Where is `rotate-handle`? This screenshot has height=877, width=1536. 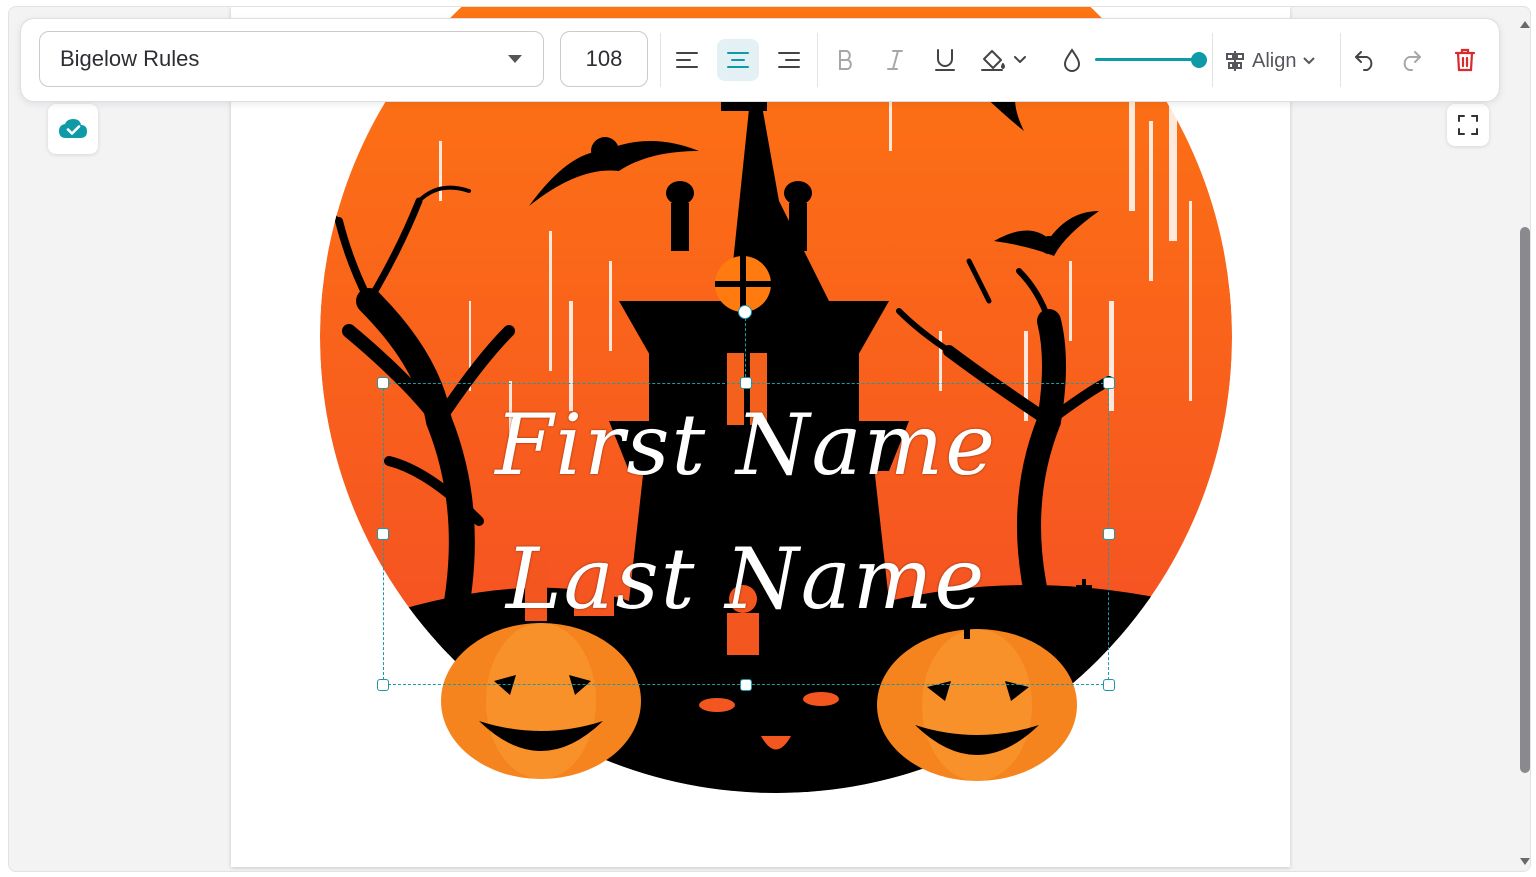
rotate-handle is located at coordinates (745, 312).